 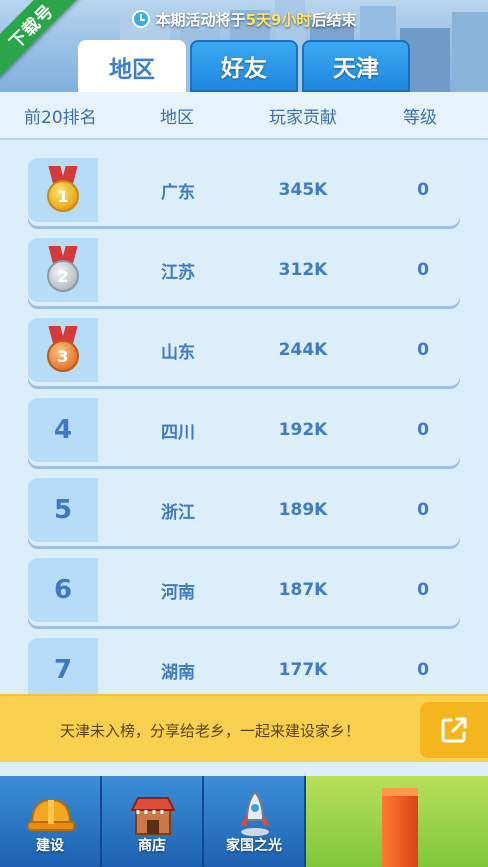 What do you see at coordinates (244, 666) in the screenshot?
I see `table-row: 7 湖南 177K 0` at bounding box center [244, 666].